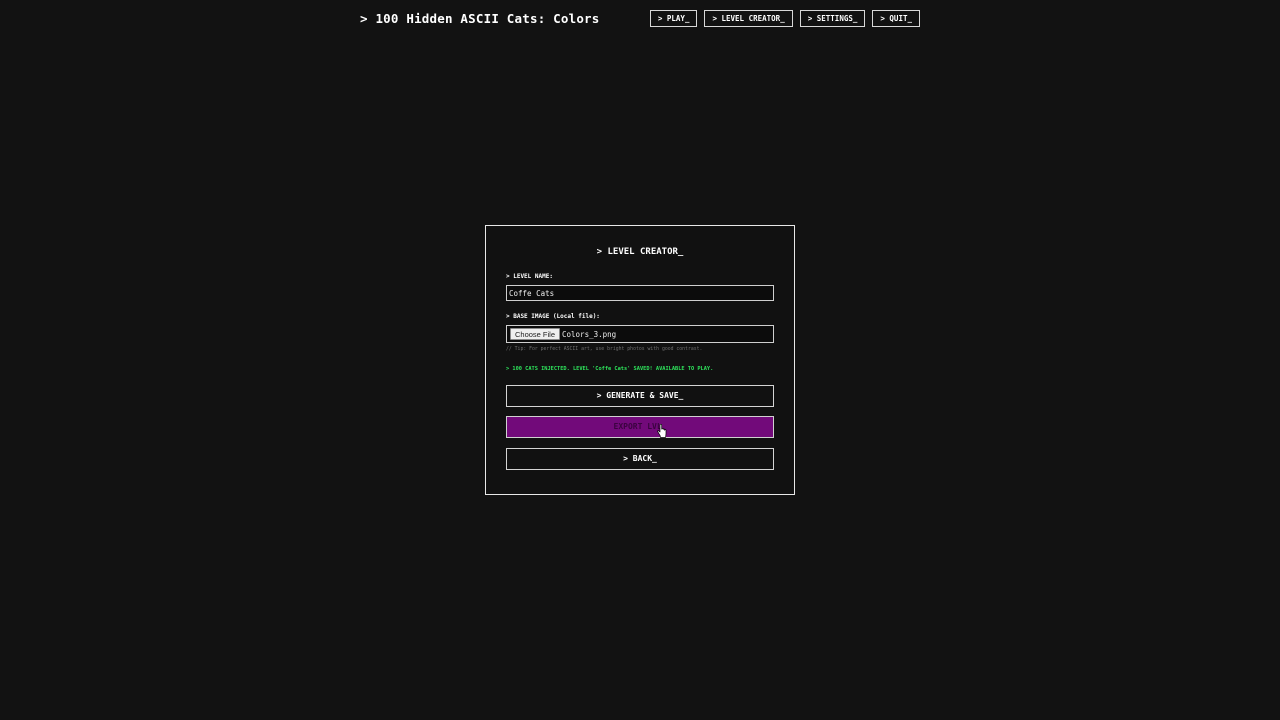 The height and width of the screenshot is (720, 1280). I want to click on base-image-file-input: Choose File Colors_3.png, so click(640, 334).